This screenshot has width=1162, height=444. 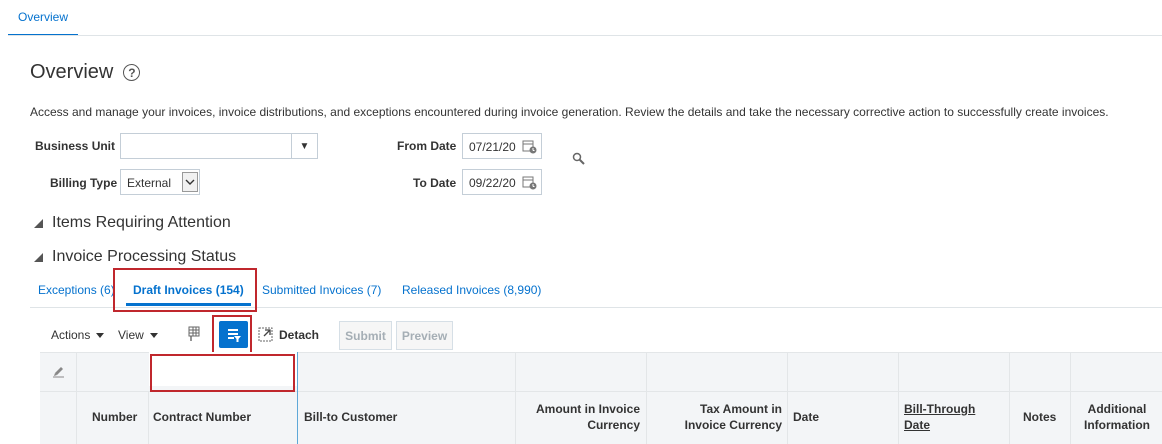 I want to click on column-header-additional-information: Additional Information, so click(x=1117, y=417).